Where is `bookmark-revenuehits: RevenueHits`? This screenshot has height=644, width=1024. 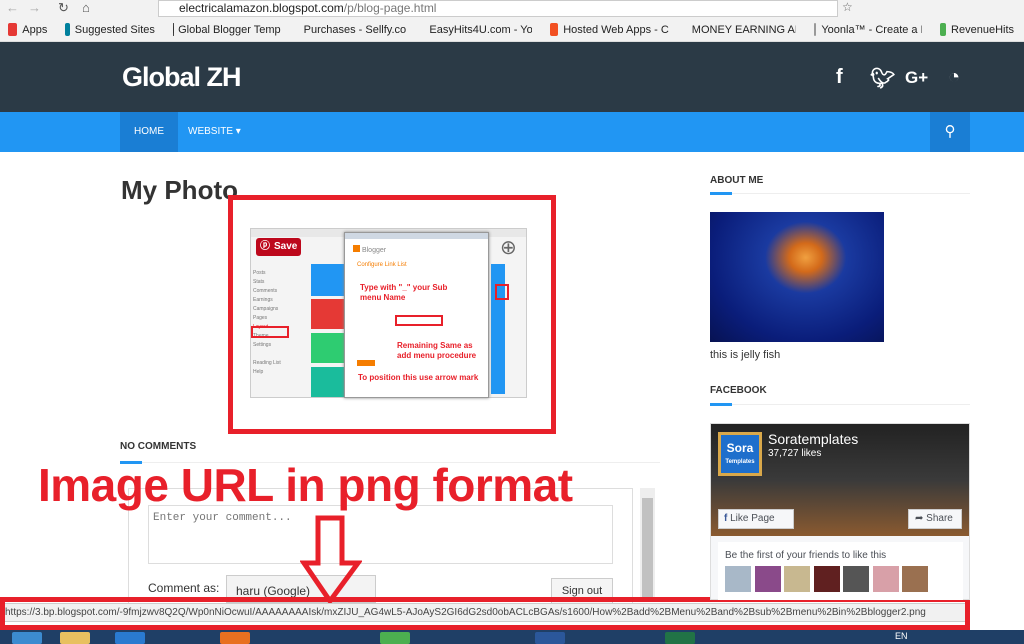
bookmark-revenuehits: RevenueHits is located at coordinates (977, 29).